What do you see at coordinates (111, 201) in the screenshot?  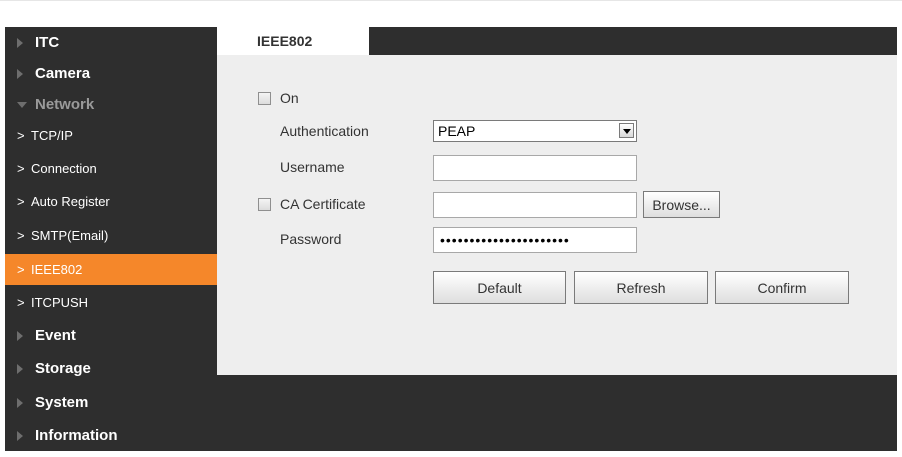 I see `sidebar-item-auto-register: > Auto Register` at bounding box center [111, 201].